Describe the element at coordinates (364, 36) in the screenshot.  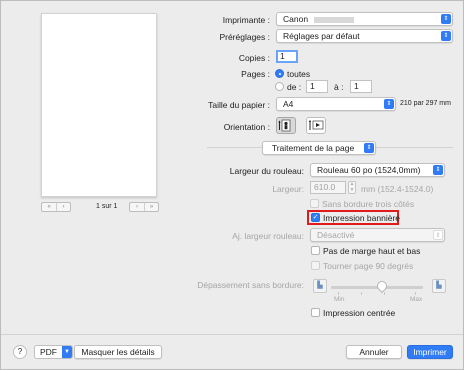
I see `presets-select: Réglages par défaut ⇕` at that location.